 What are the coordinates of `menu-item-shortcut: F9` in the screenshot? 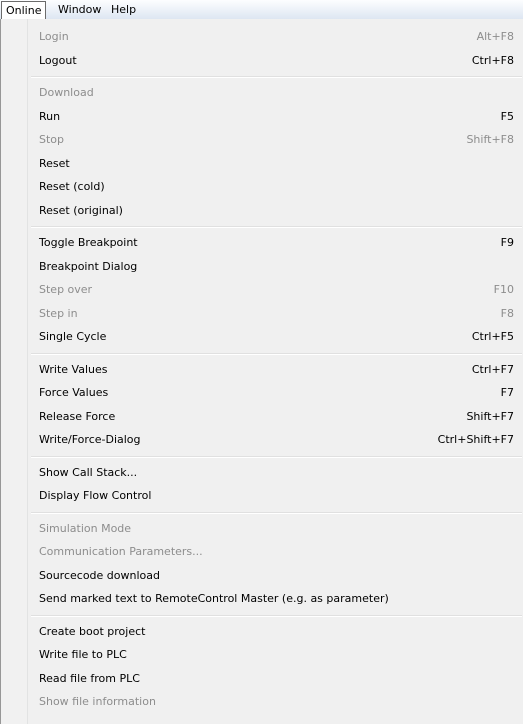 It's located at (507, 242).